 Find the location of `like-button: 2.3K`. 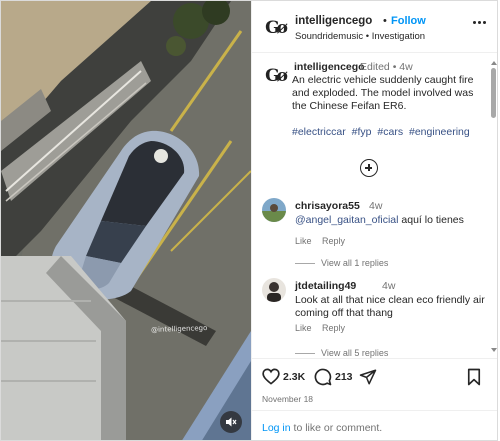

like-button: 2.3K is located at coordinates (283, 376).